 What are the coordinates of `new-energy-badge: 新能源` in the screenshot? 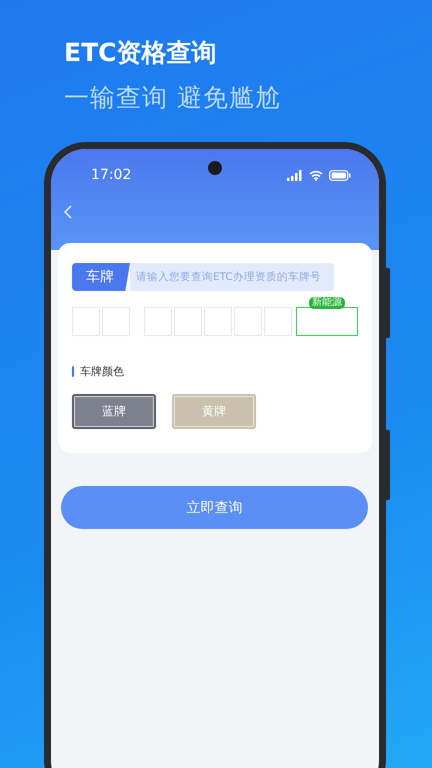 It's located at (327, 303).